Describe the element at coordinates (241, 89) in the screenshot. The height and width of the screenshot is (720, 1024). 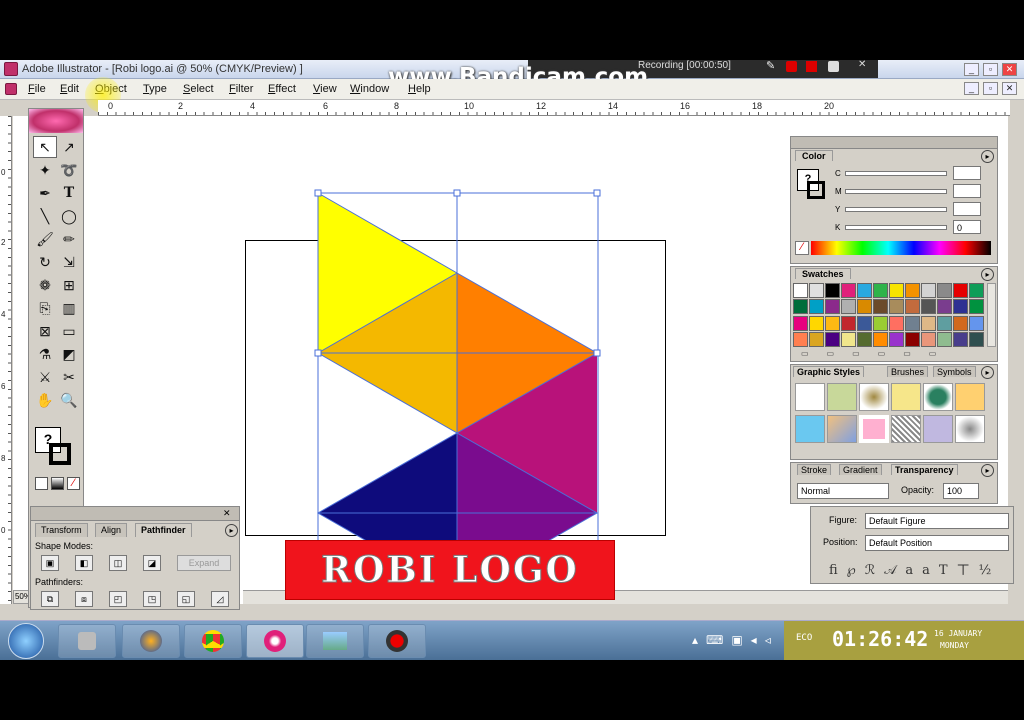
I see `menu-filter: Filter` at that location.